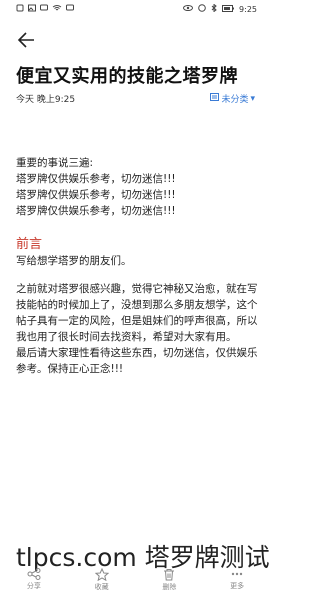 The height and width of the screenshot is (600, 320). I want to click on status-time: 9:25, so click(248, 9).